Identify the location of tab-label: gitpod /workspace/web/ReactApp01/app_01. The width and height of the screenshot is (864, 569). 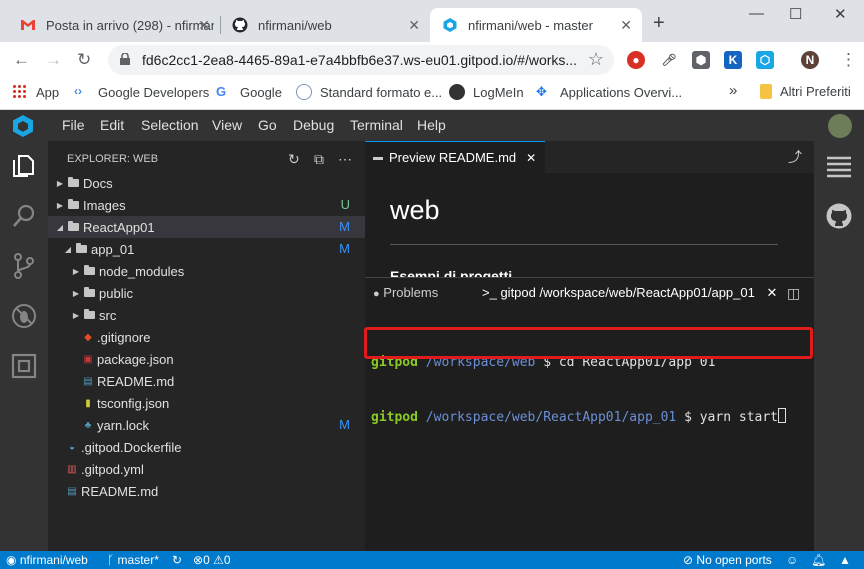
(627, 292).